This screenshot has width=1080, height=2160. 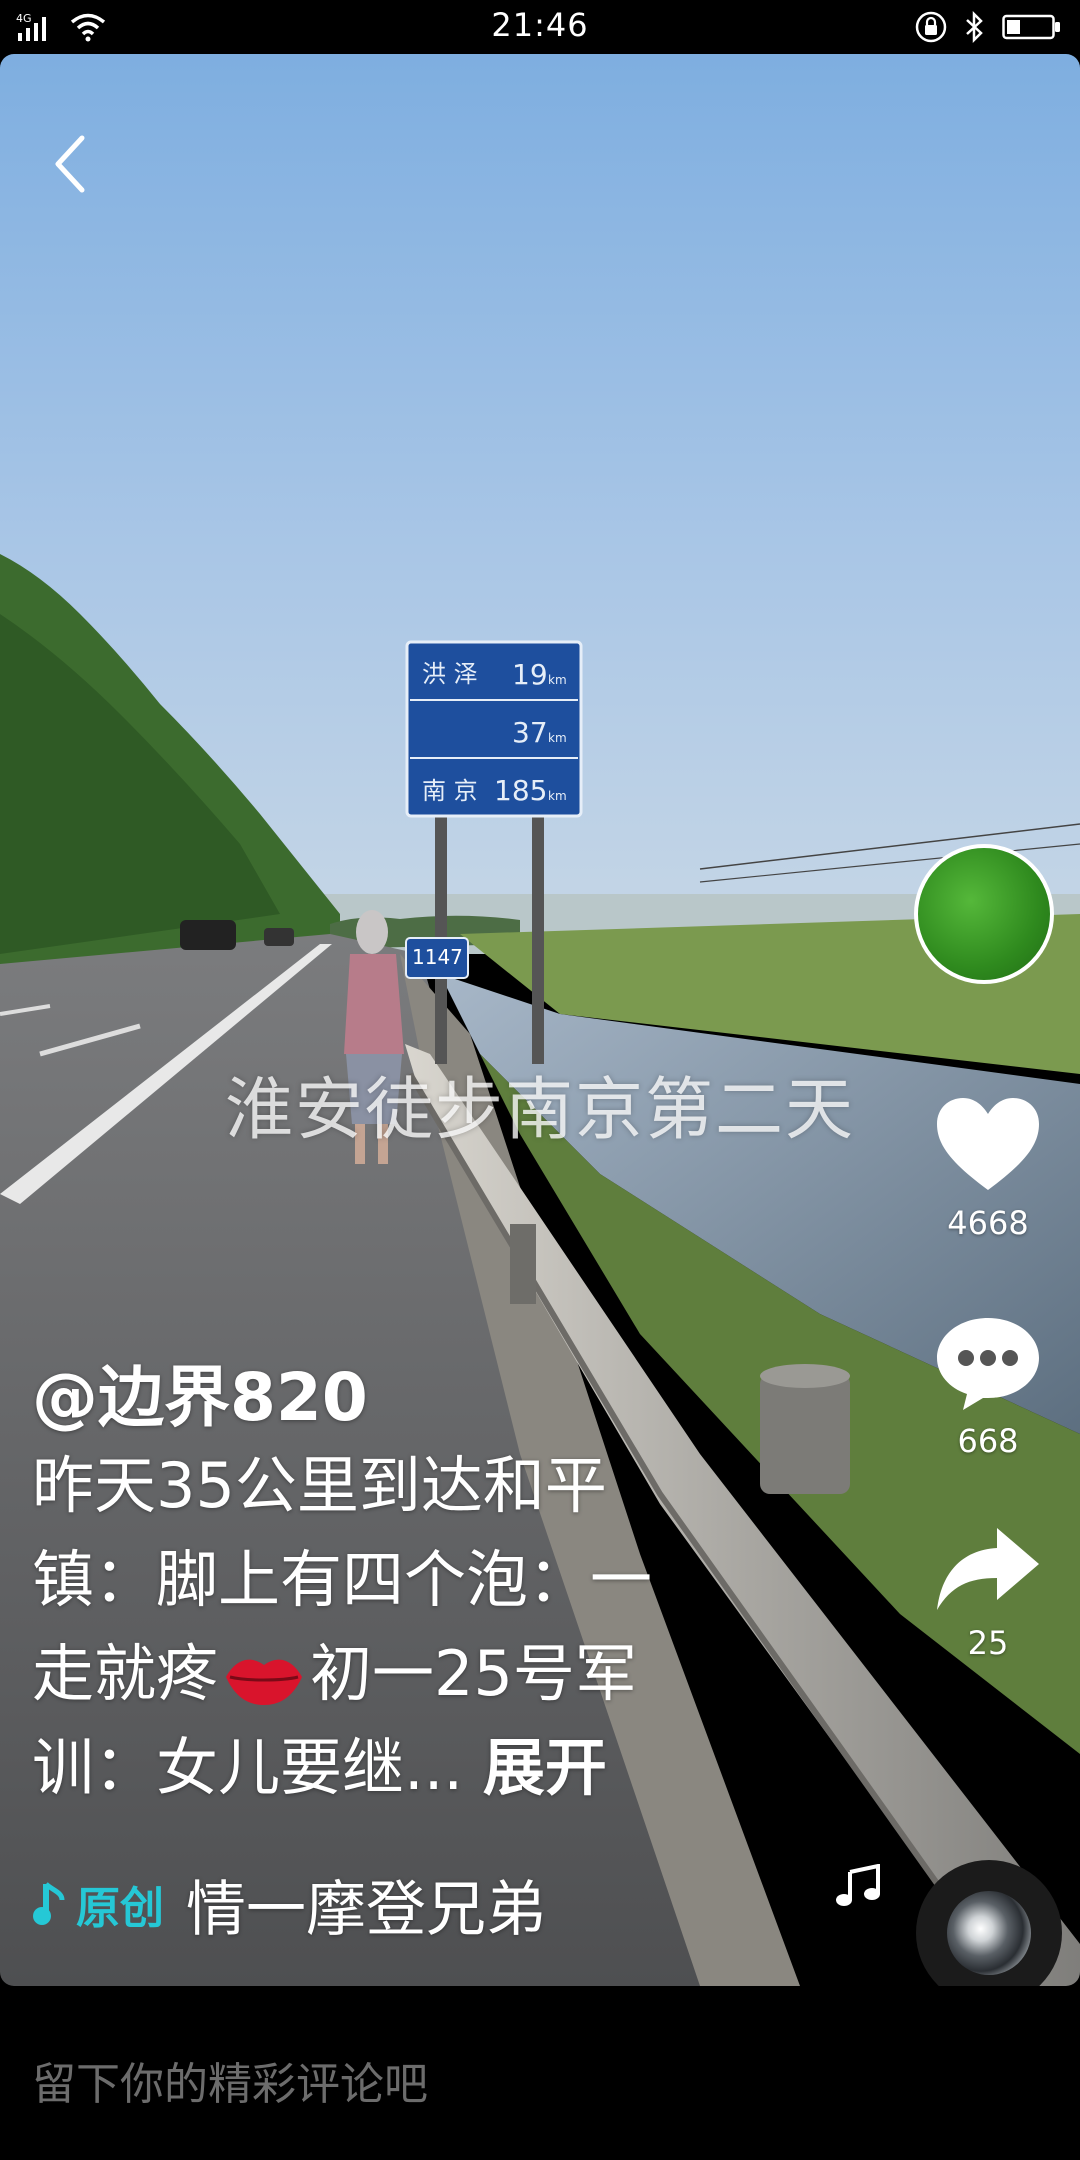 What do you see at coordinates (342, 1579) in the screenshot?
I see `caption-line-2: 镇：脚上有四个泡：一` at bounding box center [342, 1579].